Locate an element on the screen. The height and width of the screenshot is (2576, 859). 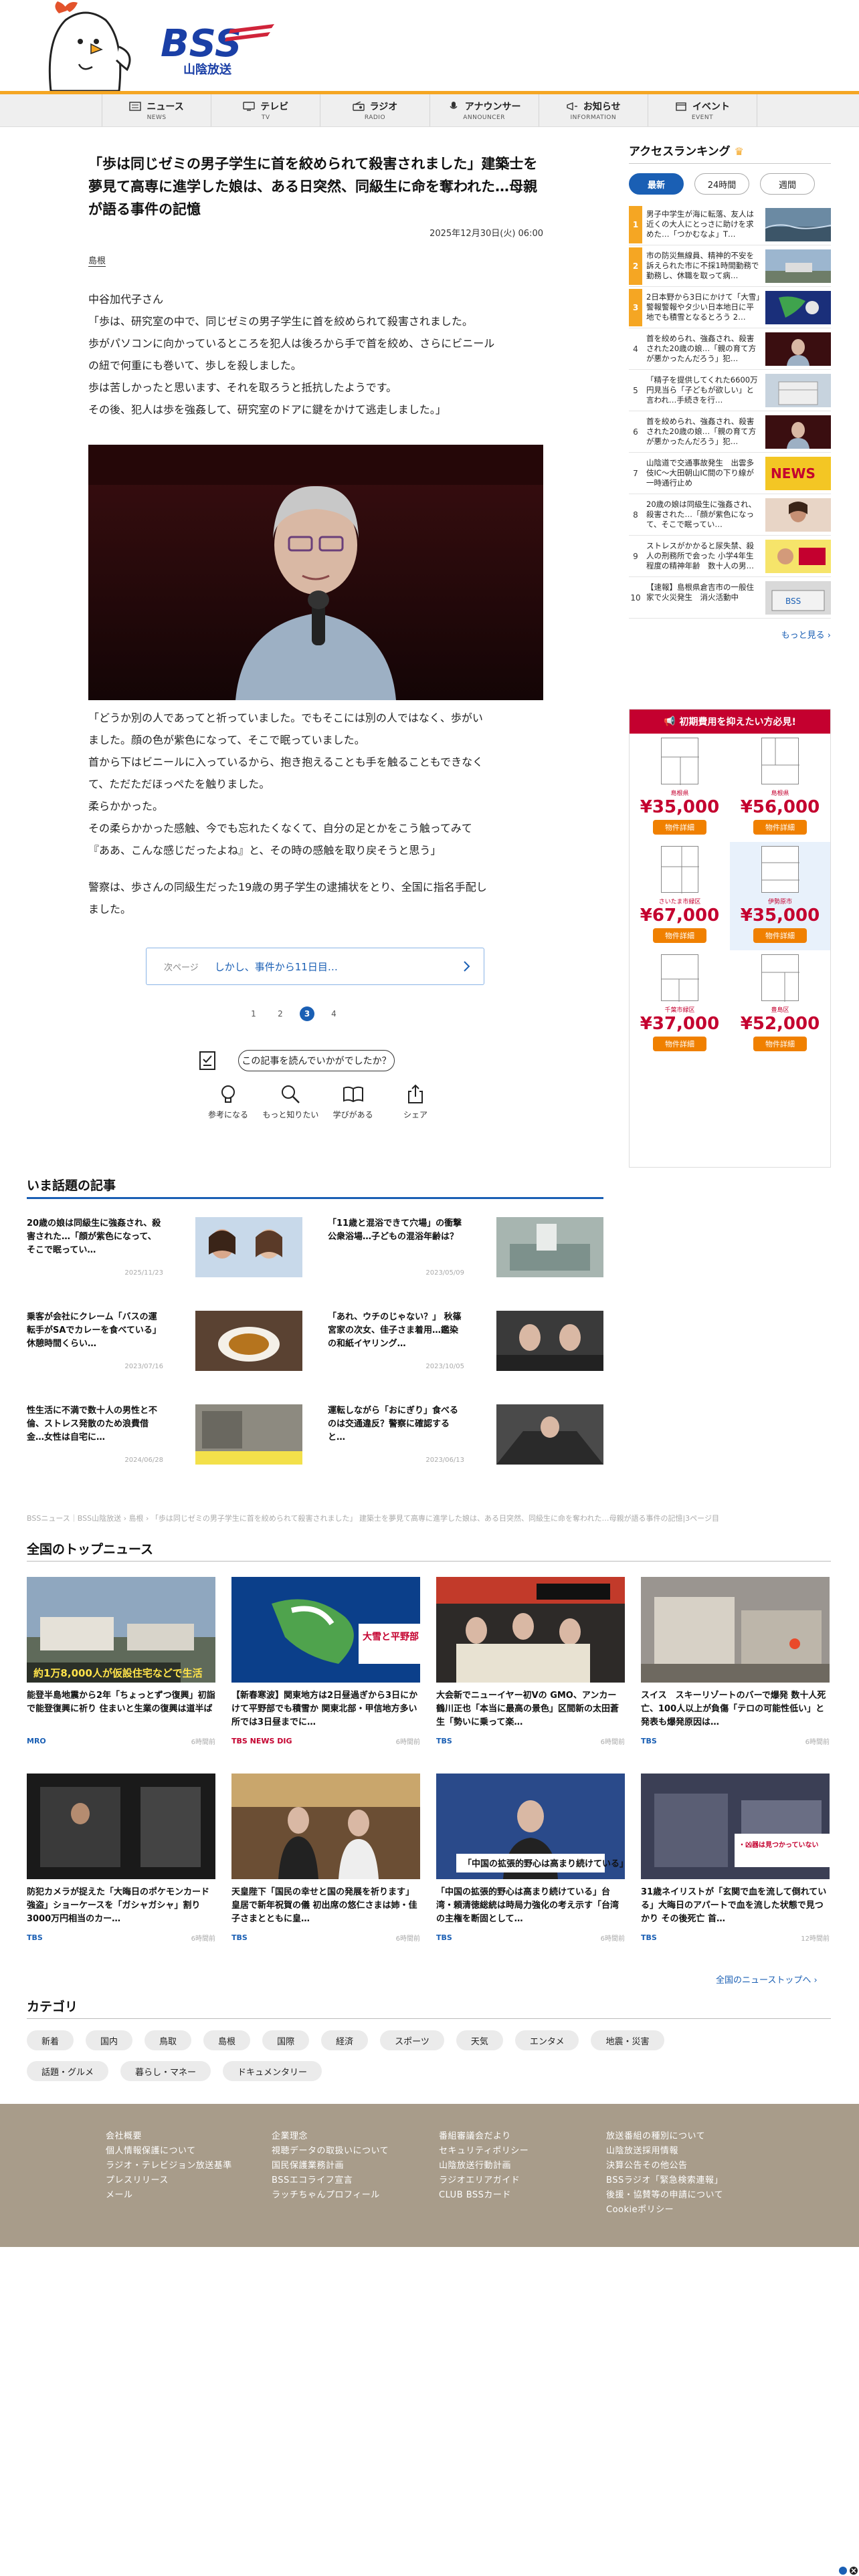
reaction-learn: 学びがある is located at coordinates (353, 1104).